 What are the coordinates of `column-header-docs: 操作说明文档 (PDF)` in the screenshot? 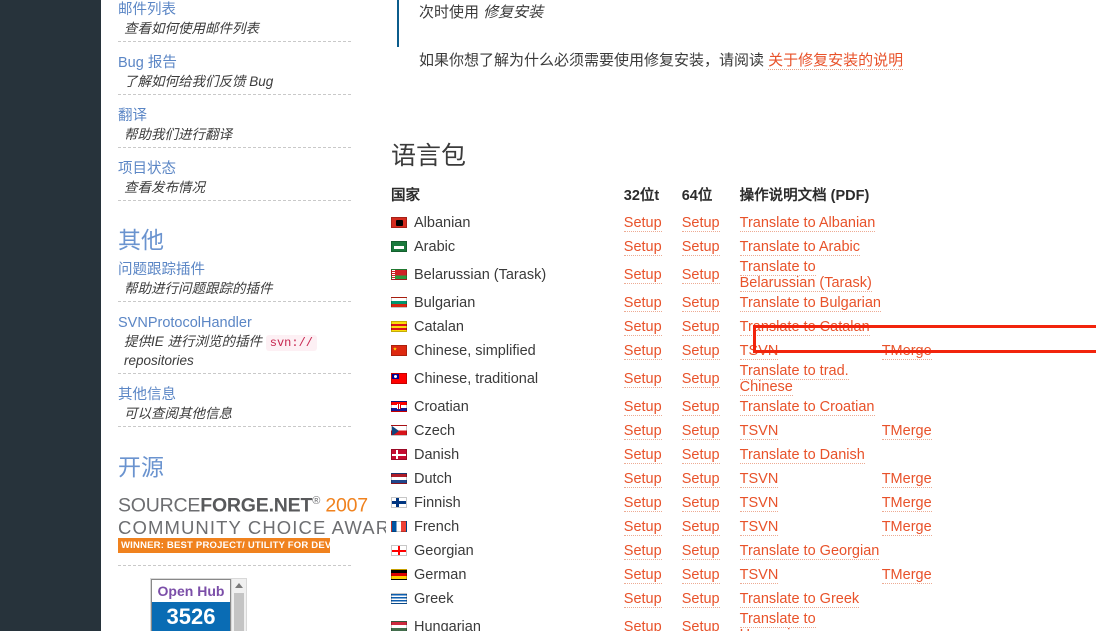 It's located at (804, 196).